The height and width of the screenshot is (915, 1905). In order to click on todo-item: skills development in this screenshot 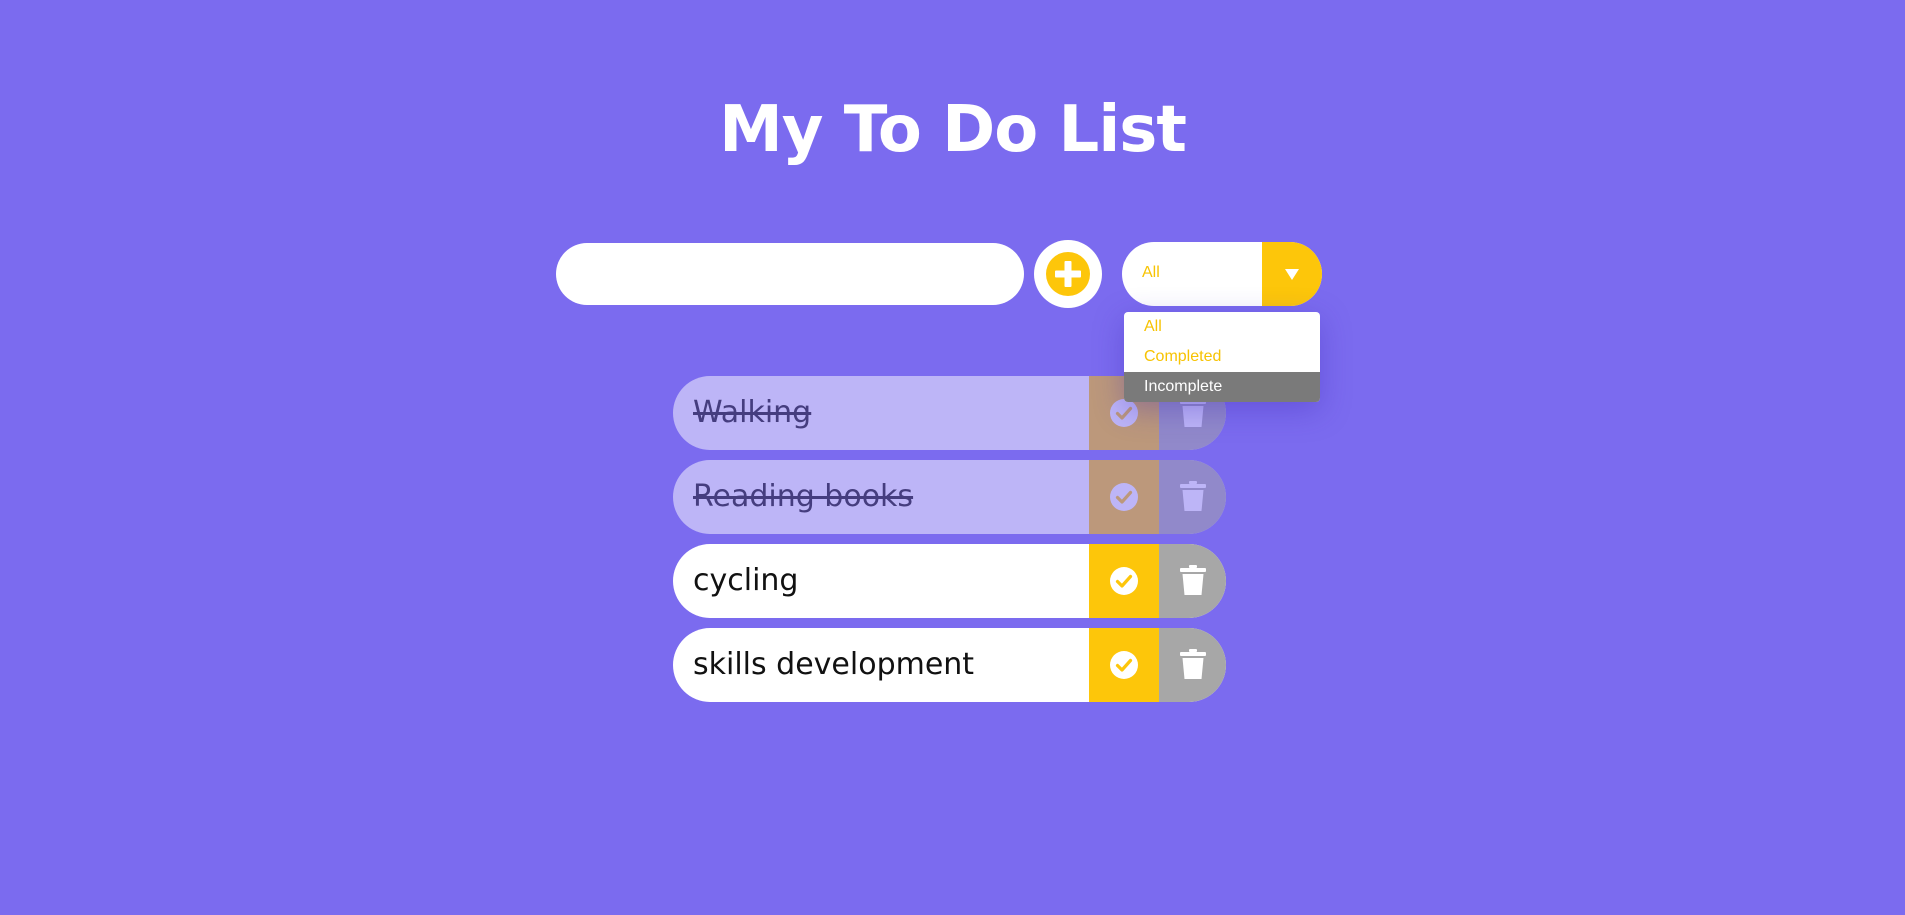, I will do `click(949, 665)`.